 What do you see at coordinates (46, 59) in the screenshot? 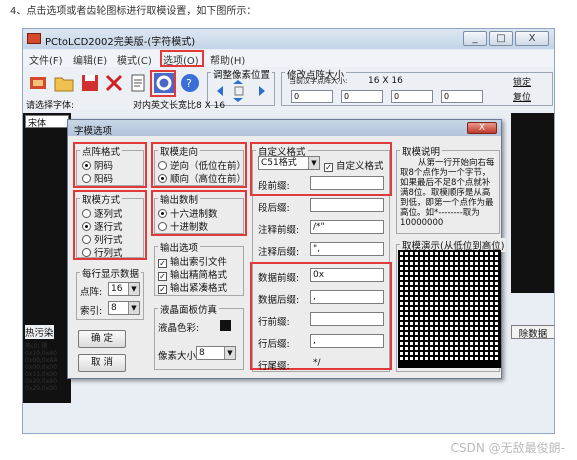
I see `menu-file: 文件(F)` at bounding box center [46, 59].